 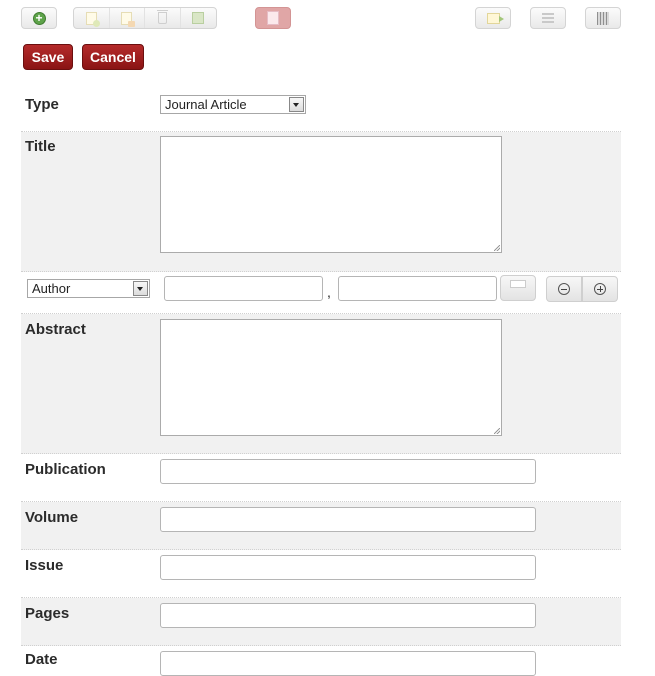 I want to click on single-field-icon, so click(x=518, y=284).